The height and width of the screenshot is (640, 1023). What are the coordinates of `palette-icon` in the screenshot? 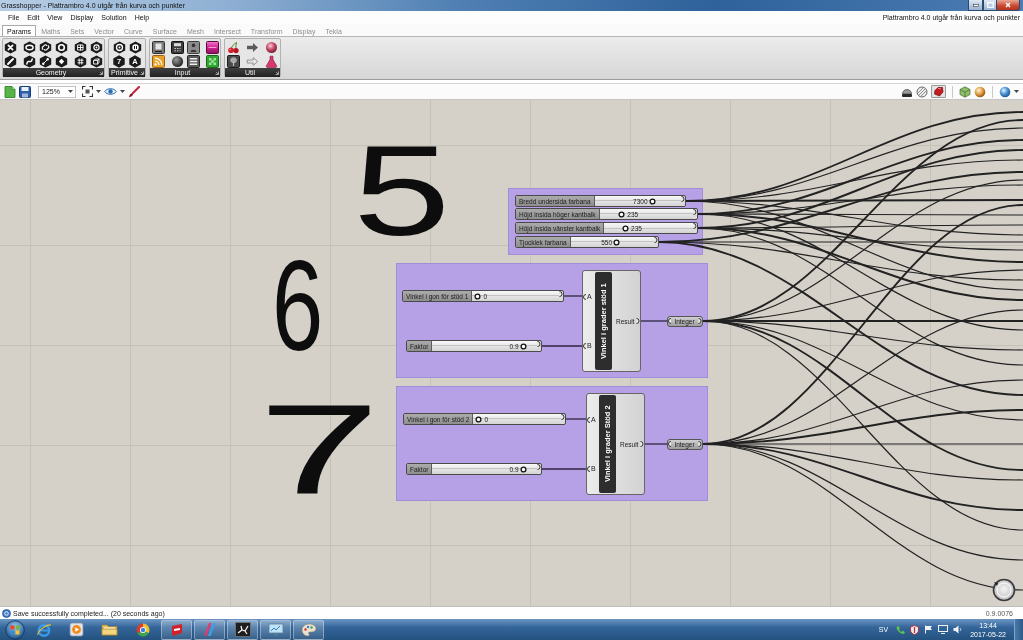 It's located at (308, 629).